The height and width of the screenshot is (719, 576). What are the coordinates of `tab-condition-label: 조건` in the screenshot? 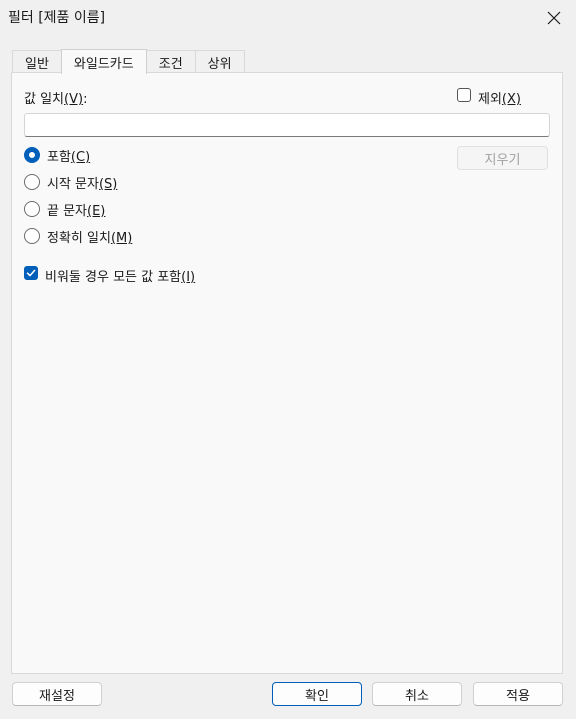 It's located at (170, 64).